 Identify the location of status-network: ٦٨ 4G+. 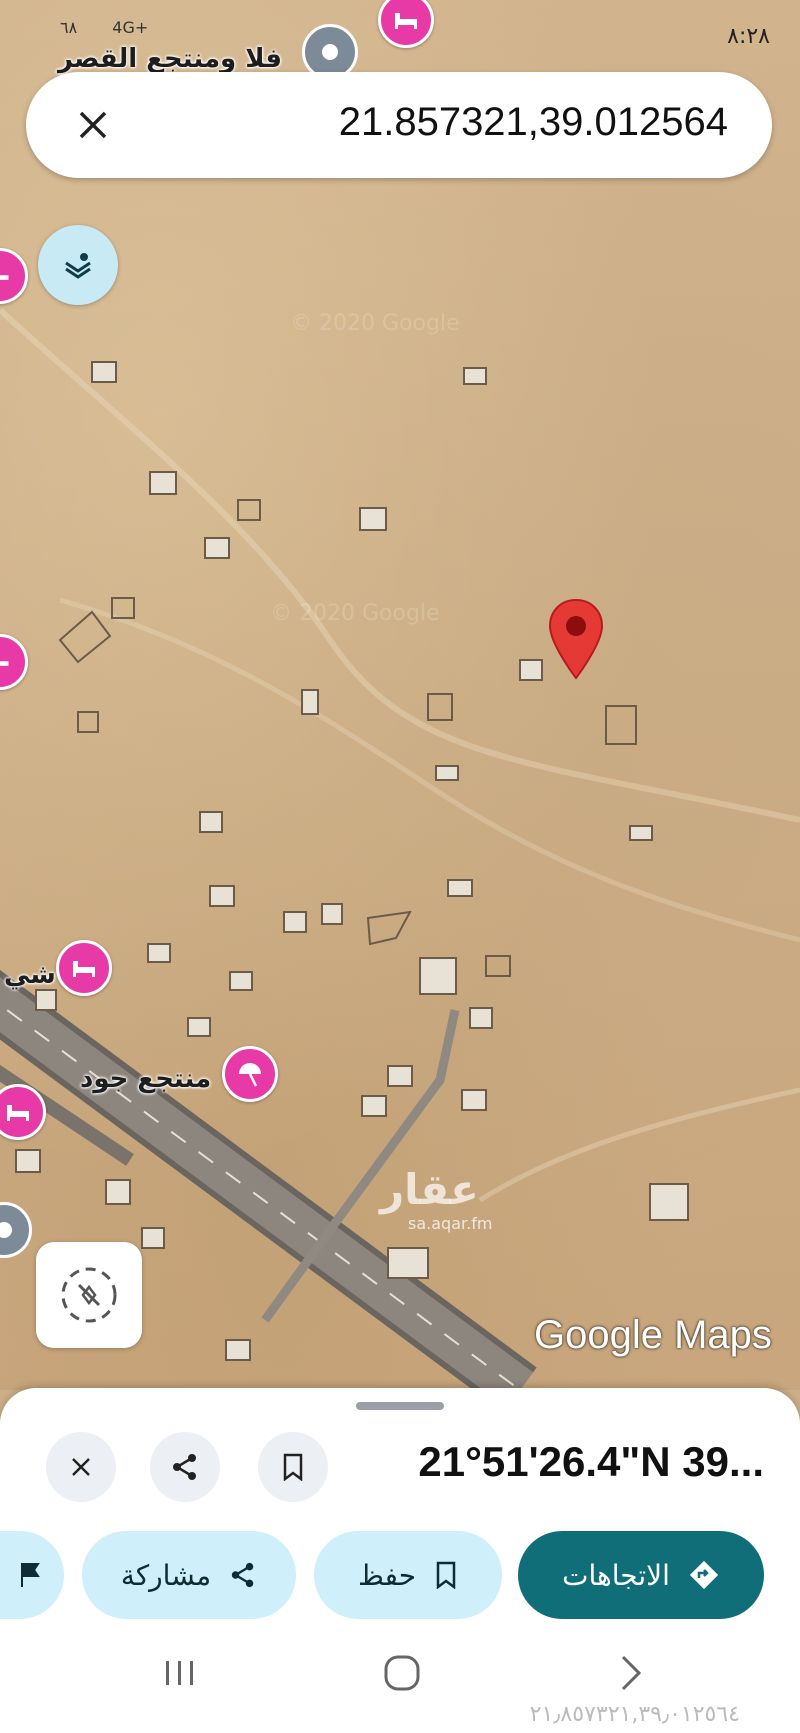
(104, 27).